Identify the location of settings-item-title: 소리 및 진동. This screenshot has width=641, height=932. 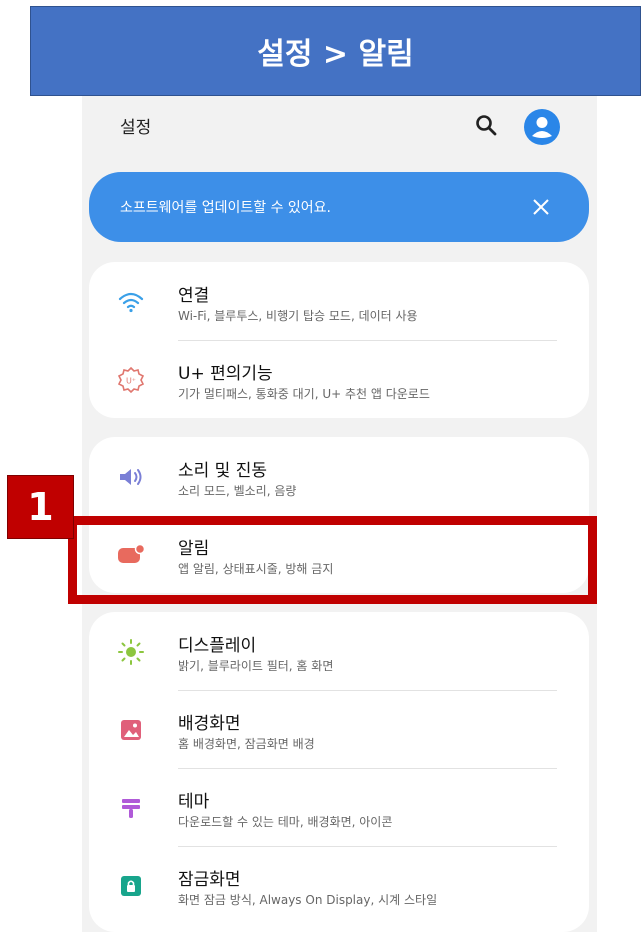
(223, 471).